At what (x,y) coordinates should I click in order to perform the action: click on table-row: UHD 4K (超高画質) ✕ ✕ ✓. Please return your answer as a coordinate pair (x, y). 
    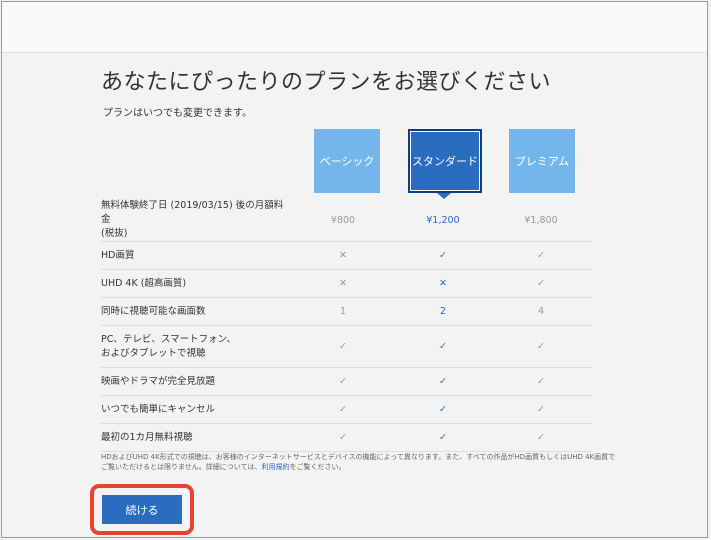
    Looking at the image, I should click on (346, 283).